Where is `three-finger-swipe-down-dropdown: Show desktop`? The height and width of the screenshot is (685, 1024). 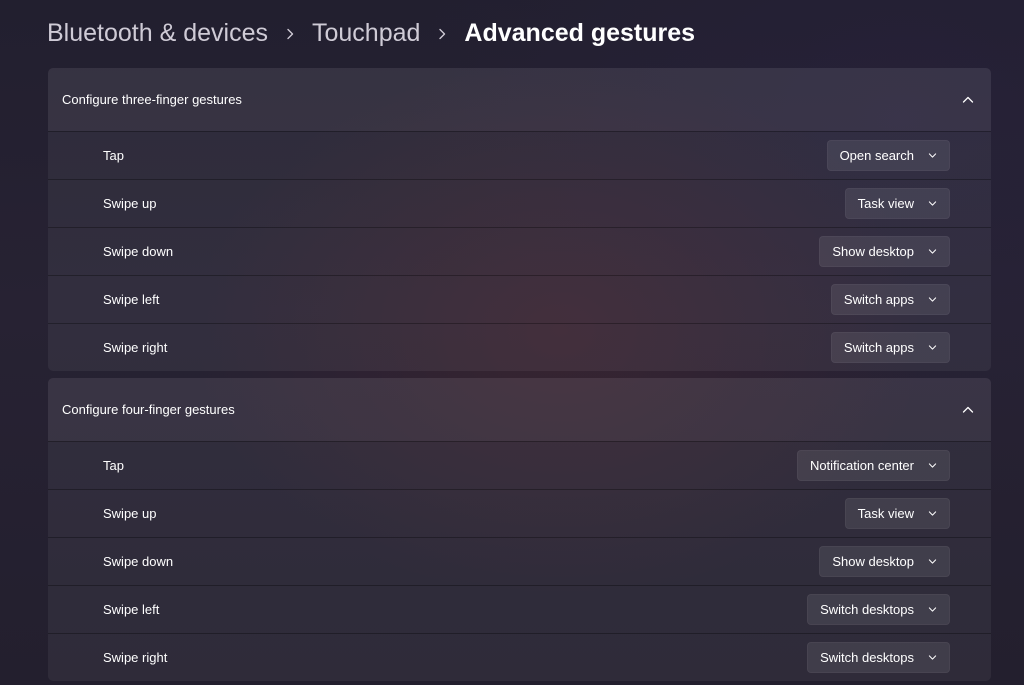
three-finger-swipe-down-dropdown: Show desktop is located at coordinates (884, 251).